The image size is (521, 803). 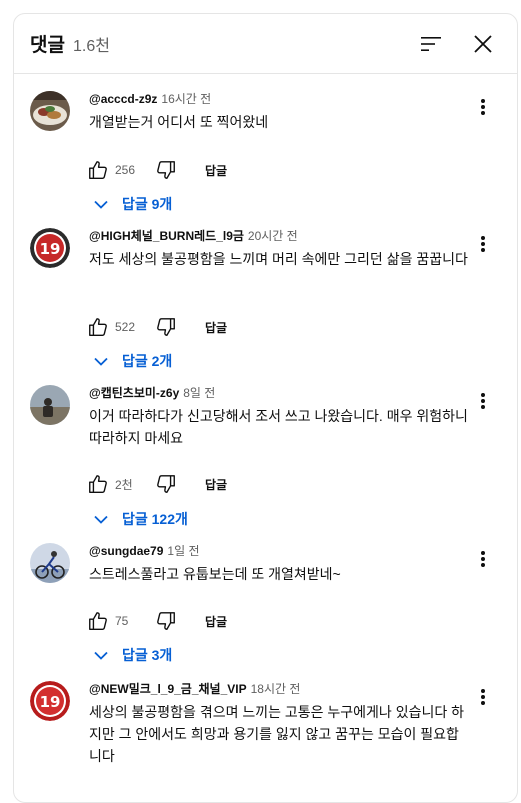 I want to click on comment-author: @sungdae79, so click(x=126, y=551).